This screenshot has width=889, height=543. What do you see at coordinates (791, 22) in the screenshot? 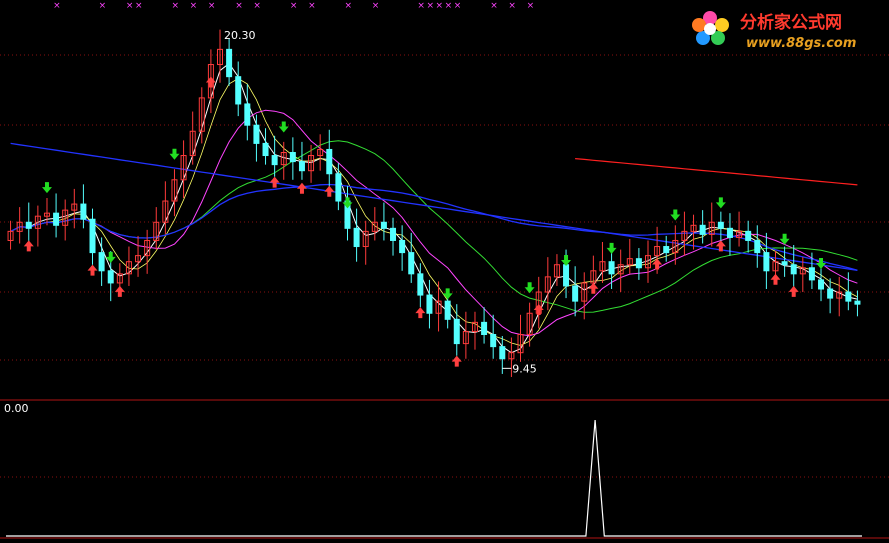
I see `logo-title: 分析家公式网` at bounding box center [791, 22].